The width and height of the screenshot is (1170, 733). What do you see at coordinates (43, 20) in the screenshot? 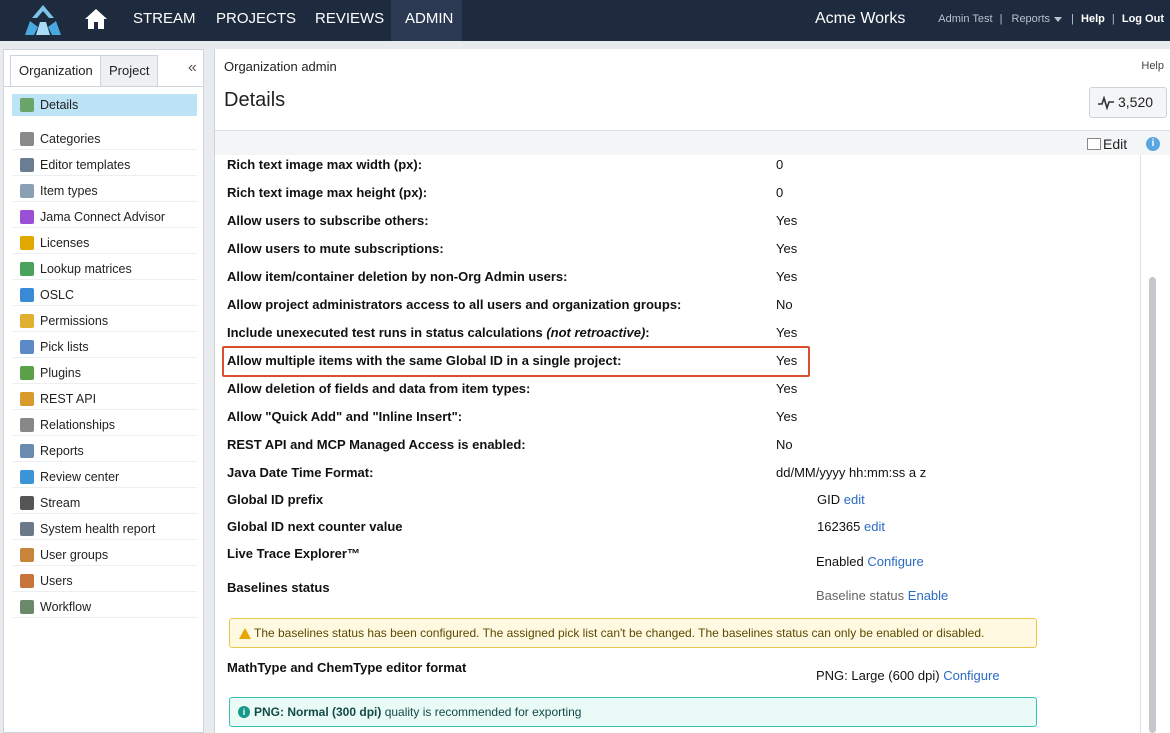
I see `jama-logo-icon` at bounding box center [43, 20].